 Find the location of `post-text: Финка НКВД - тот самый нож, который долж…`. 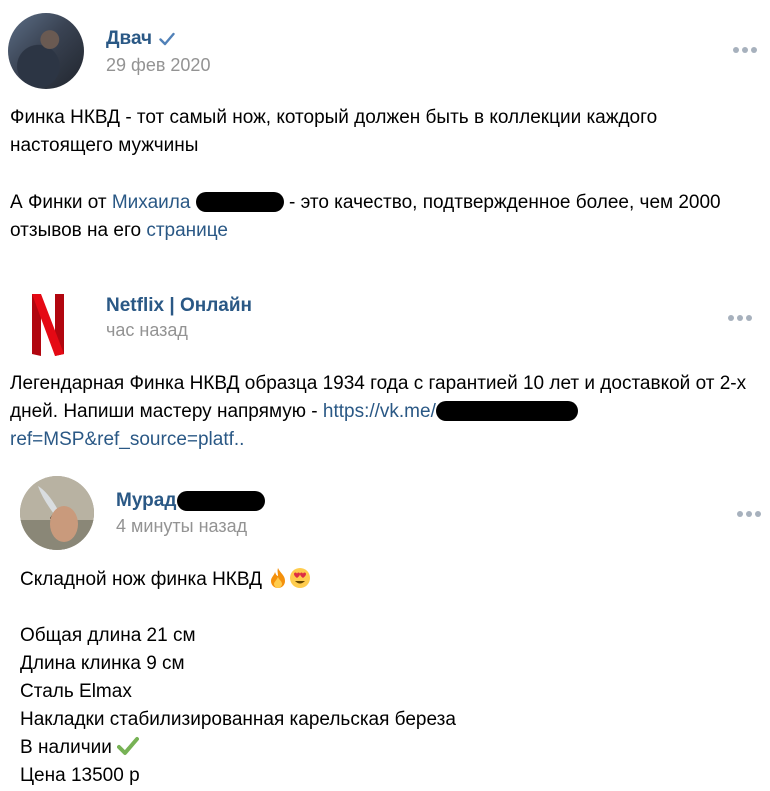

post-text: Финка НКВД - тот самый нож, который долж… is located at coordinates (334, 131).